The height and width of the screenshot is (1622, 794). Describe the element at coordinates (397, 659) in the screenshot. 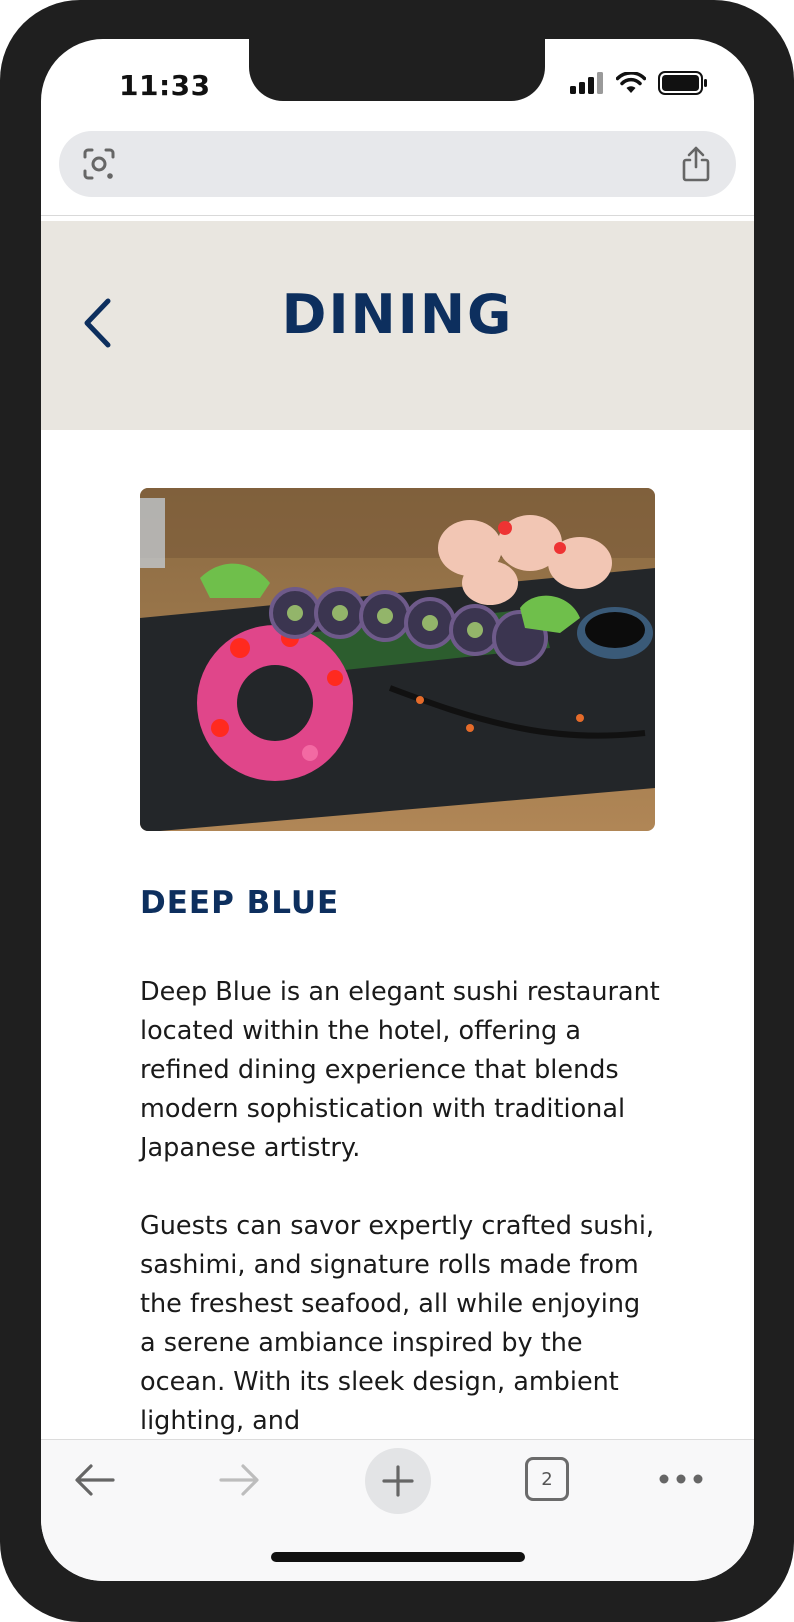

I see `restaurant-photo` at that location.